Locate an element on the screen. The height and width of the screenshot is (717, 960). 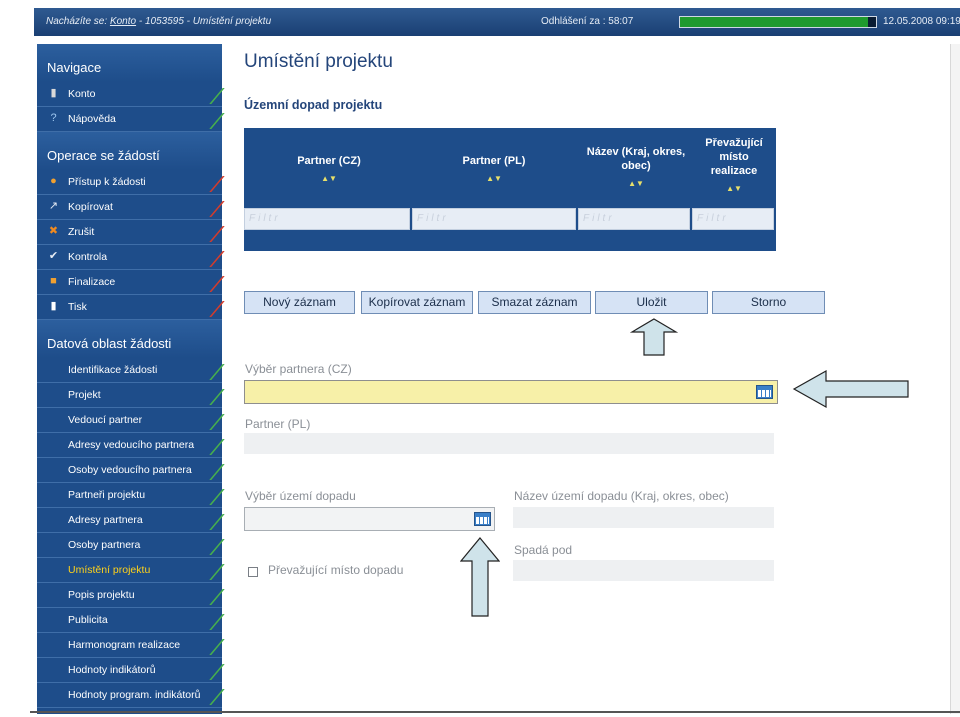
session-progress-bar is located at coordinates (778, 22).